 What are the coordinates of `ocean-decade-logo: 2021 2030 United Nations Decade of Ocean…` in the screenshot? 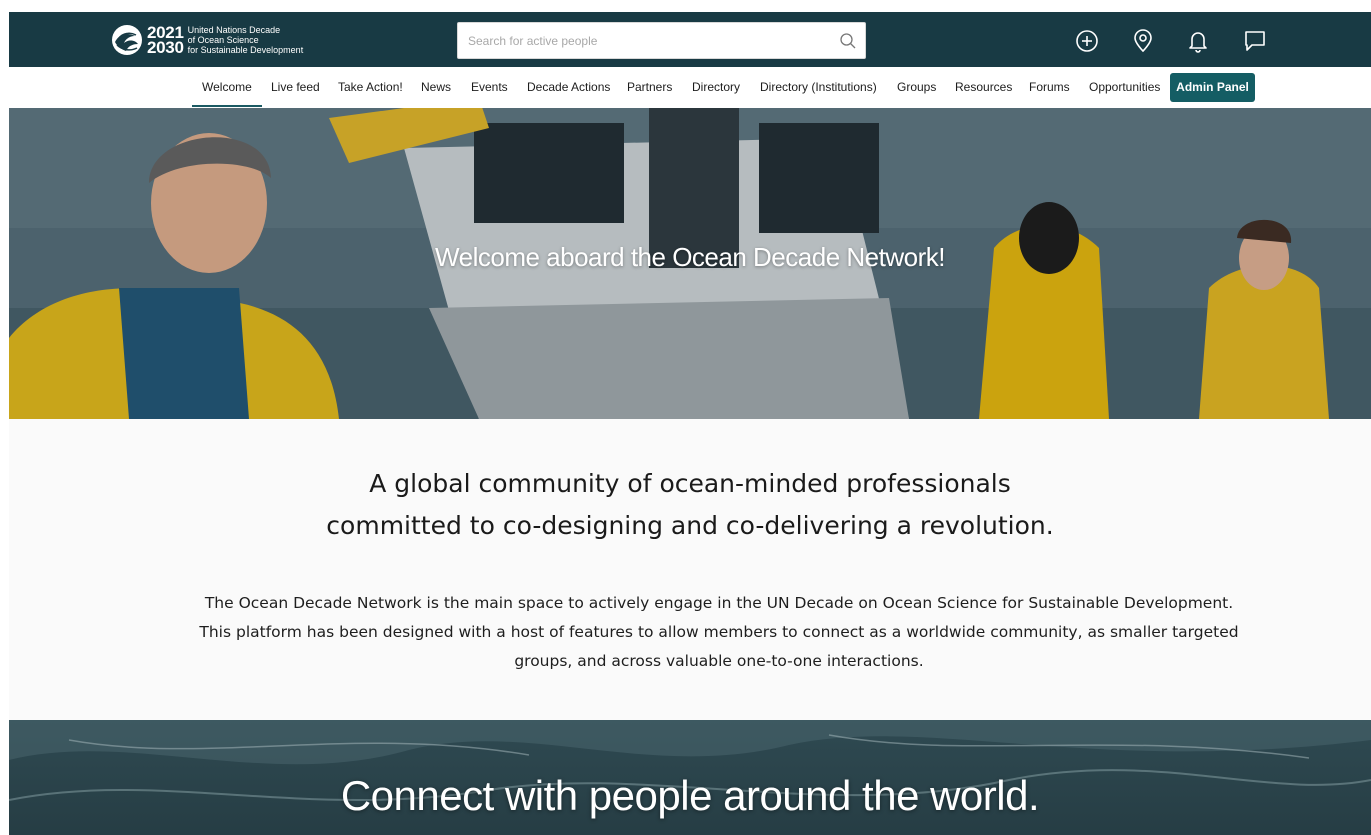 It's located at (207, 40).